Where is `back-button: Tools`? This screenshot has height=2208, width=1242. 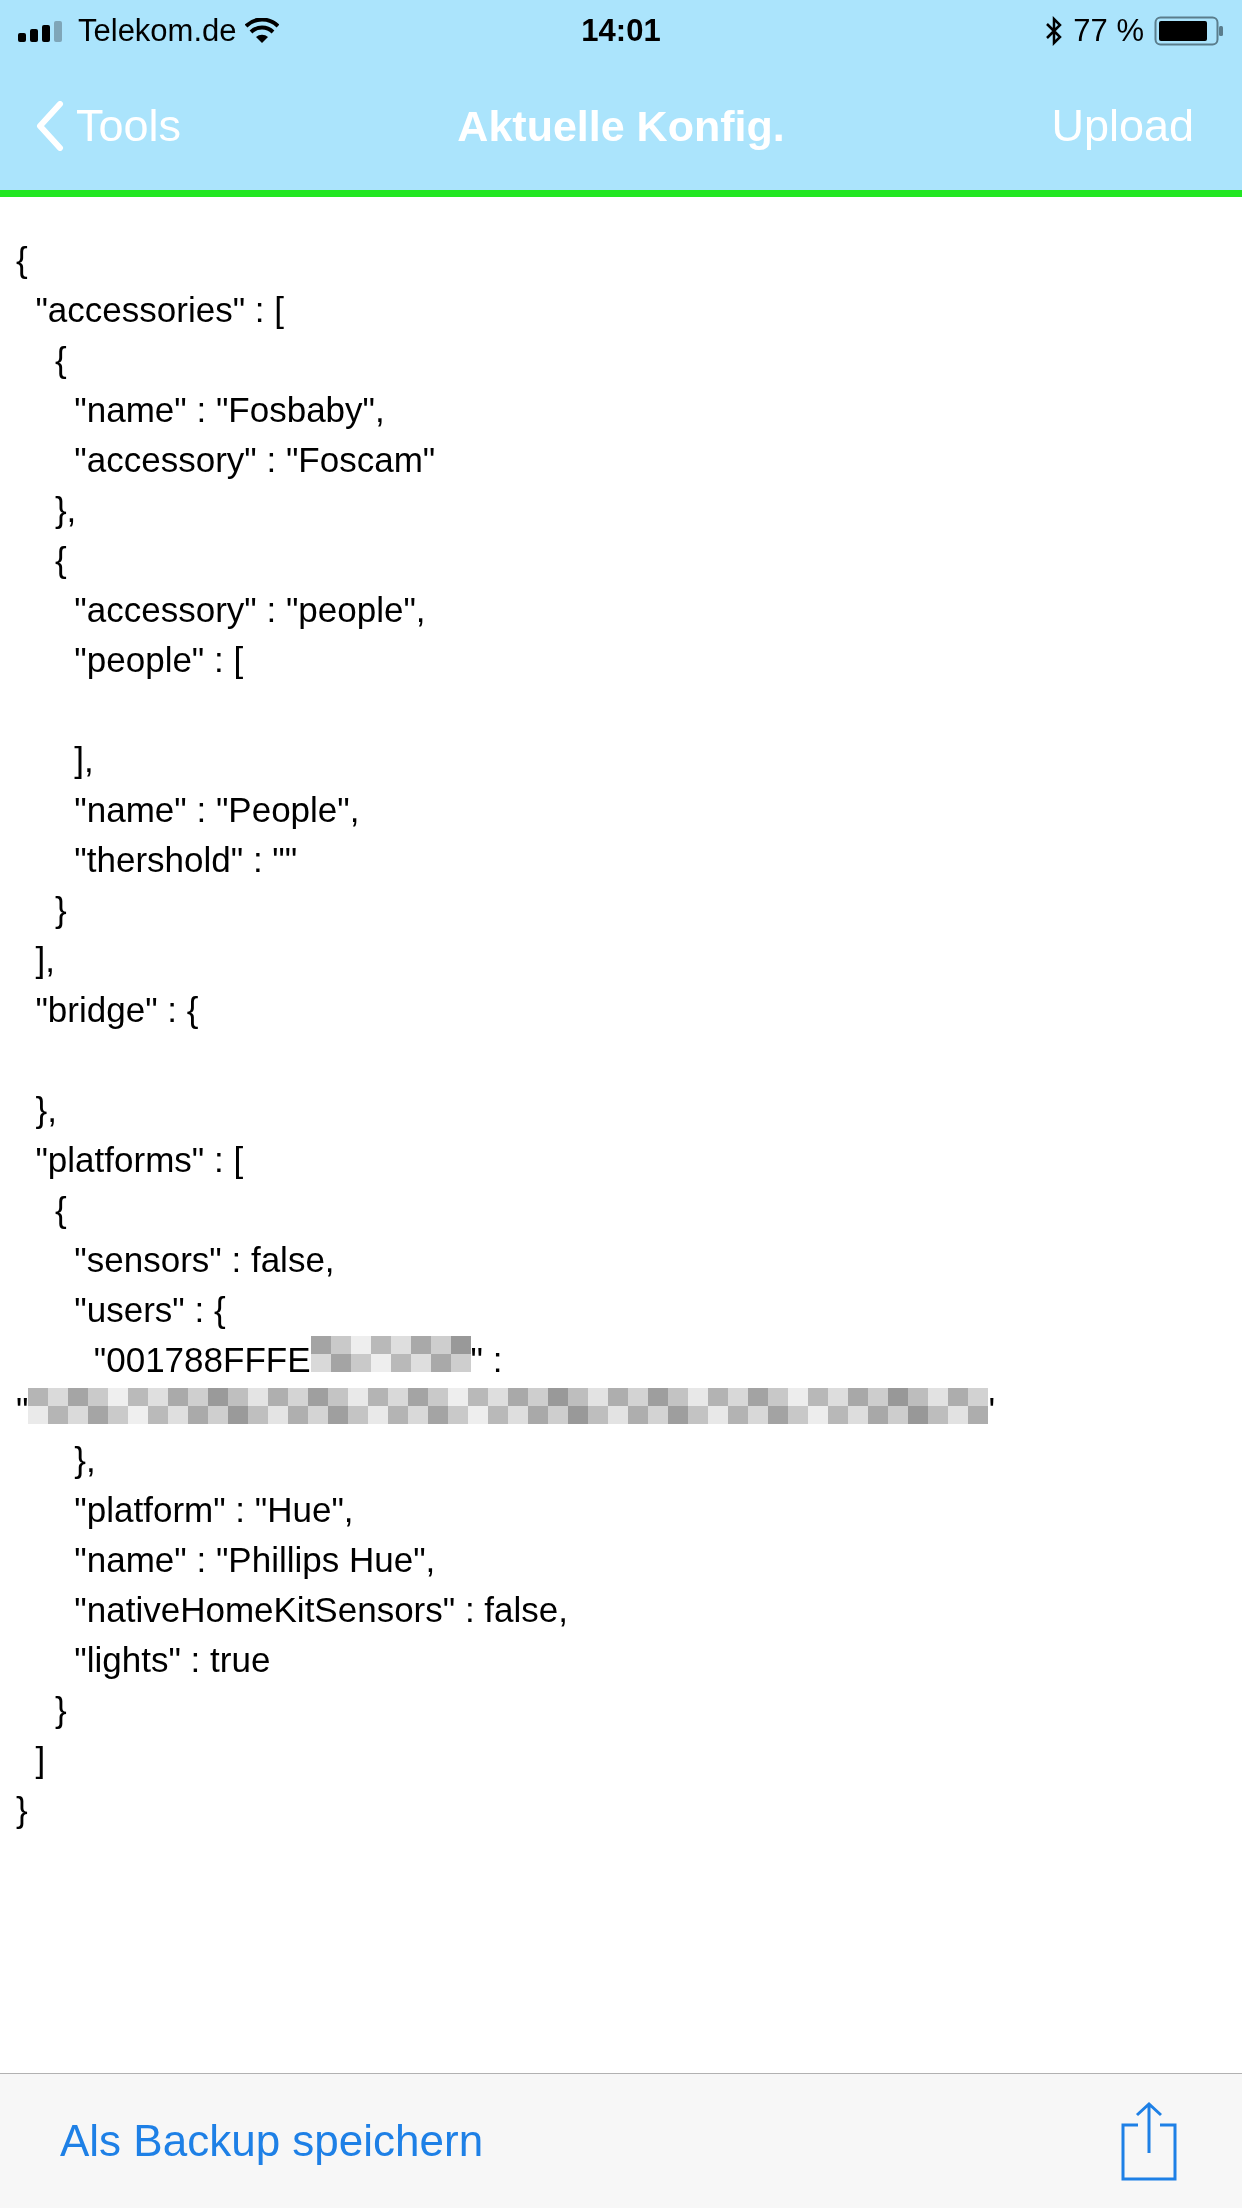
back-button: Tools is located at coordinates (109, 126).